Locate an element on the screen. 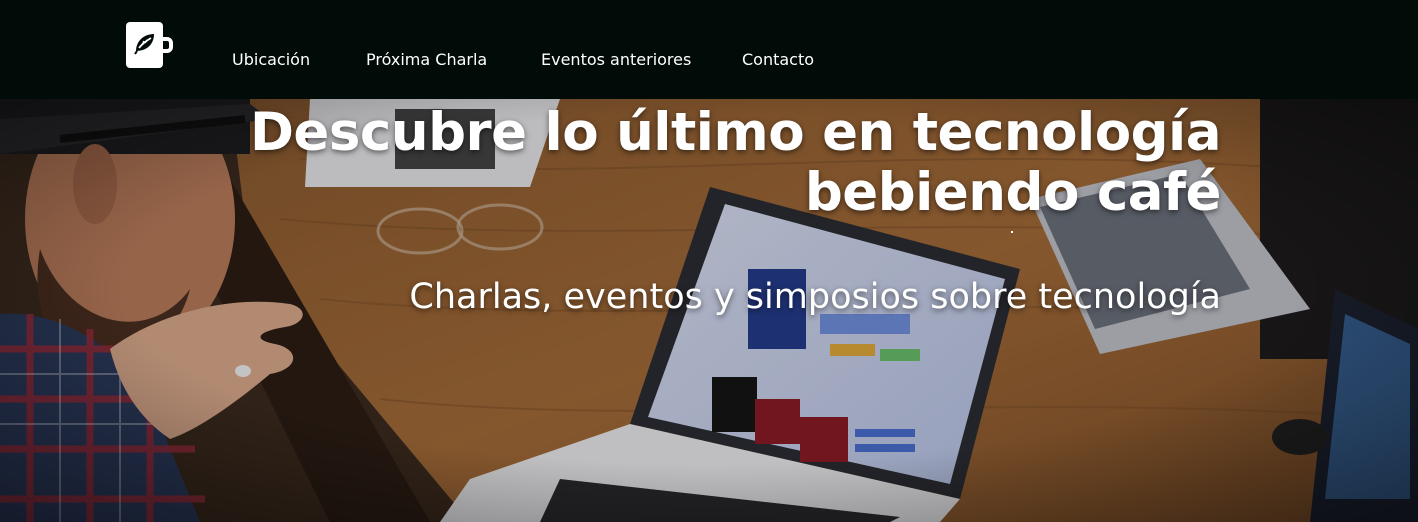  hero-title-line-2: bebiendo café is located at coordinates (1013, 192).